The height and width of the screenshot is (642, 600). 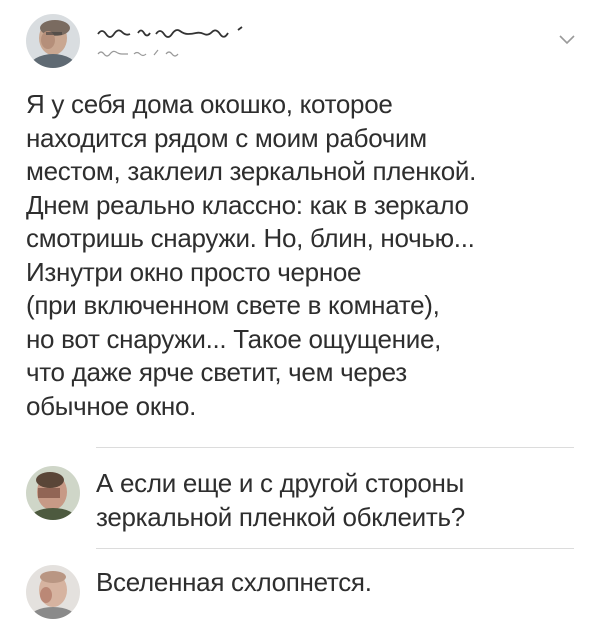 What do you see at coordinates (302, 45) in the screenshot?
I see `post-header` at bounding box center [302, 45].